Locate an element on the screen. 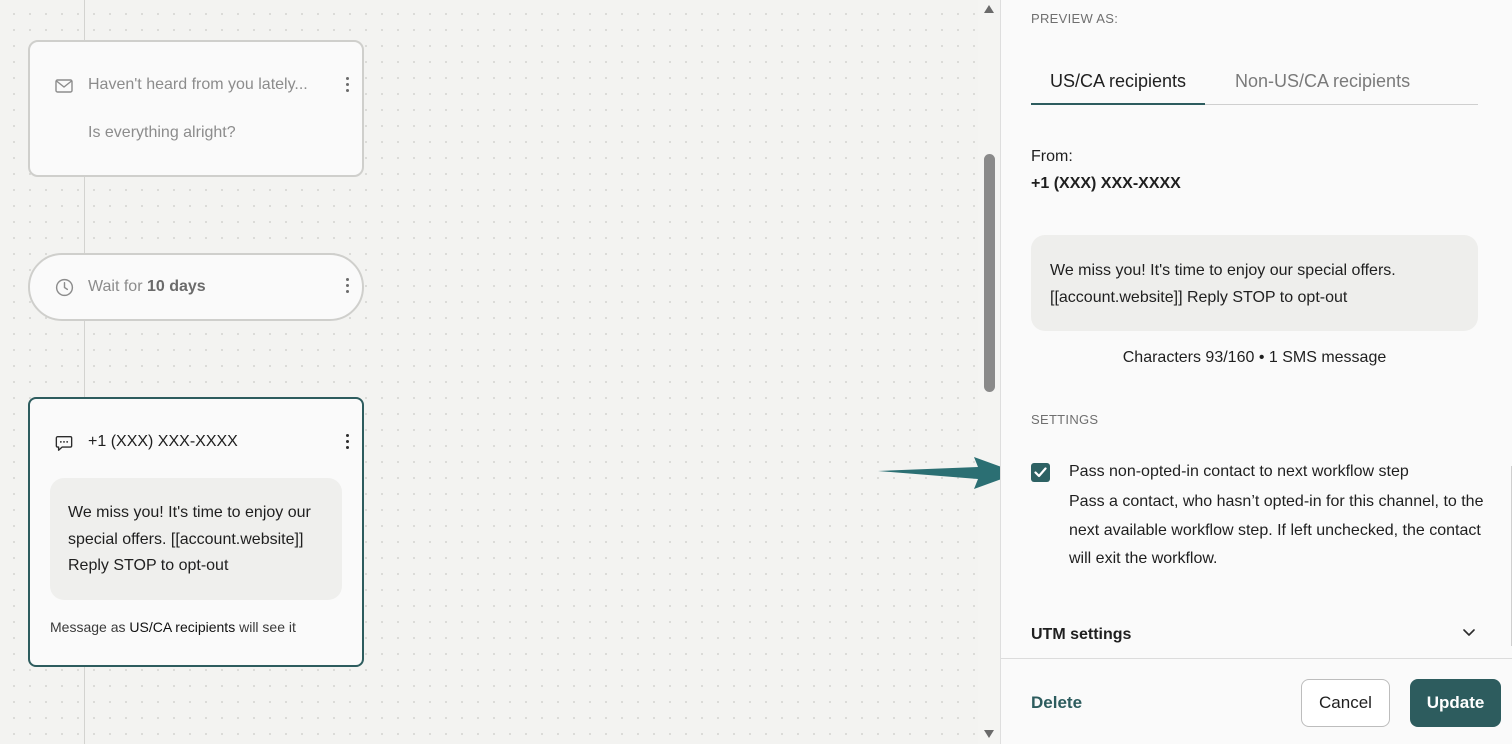 The height and width of the screenshot is (744, 1512). sms-node-more-icon is located at coordinates (347, 441).